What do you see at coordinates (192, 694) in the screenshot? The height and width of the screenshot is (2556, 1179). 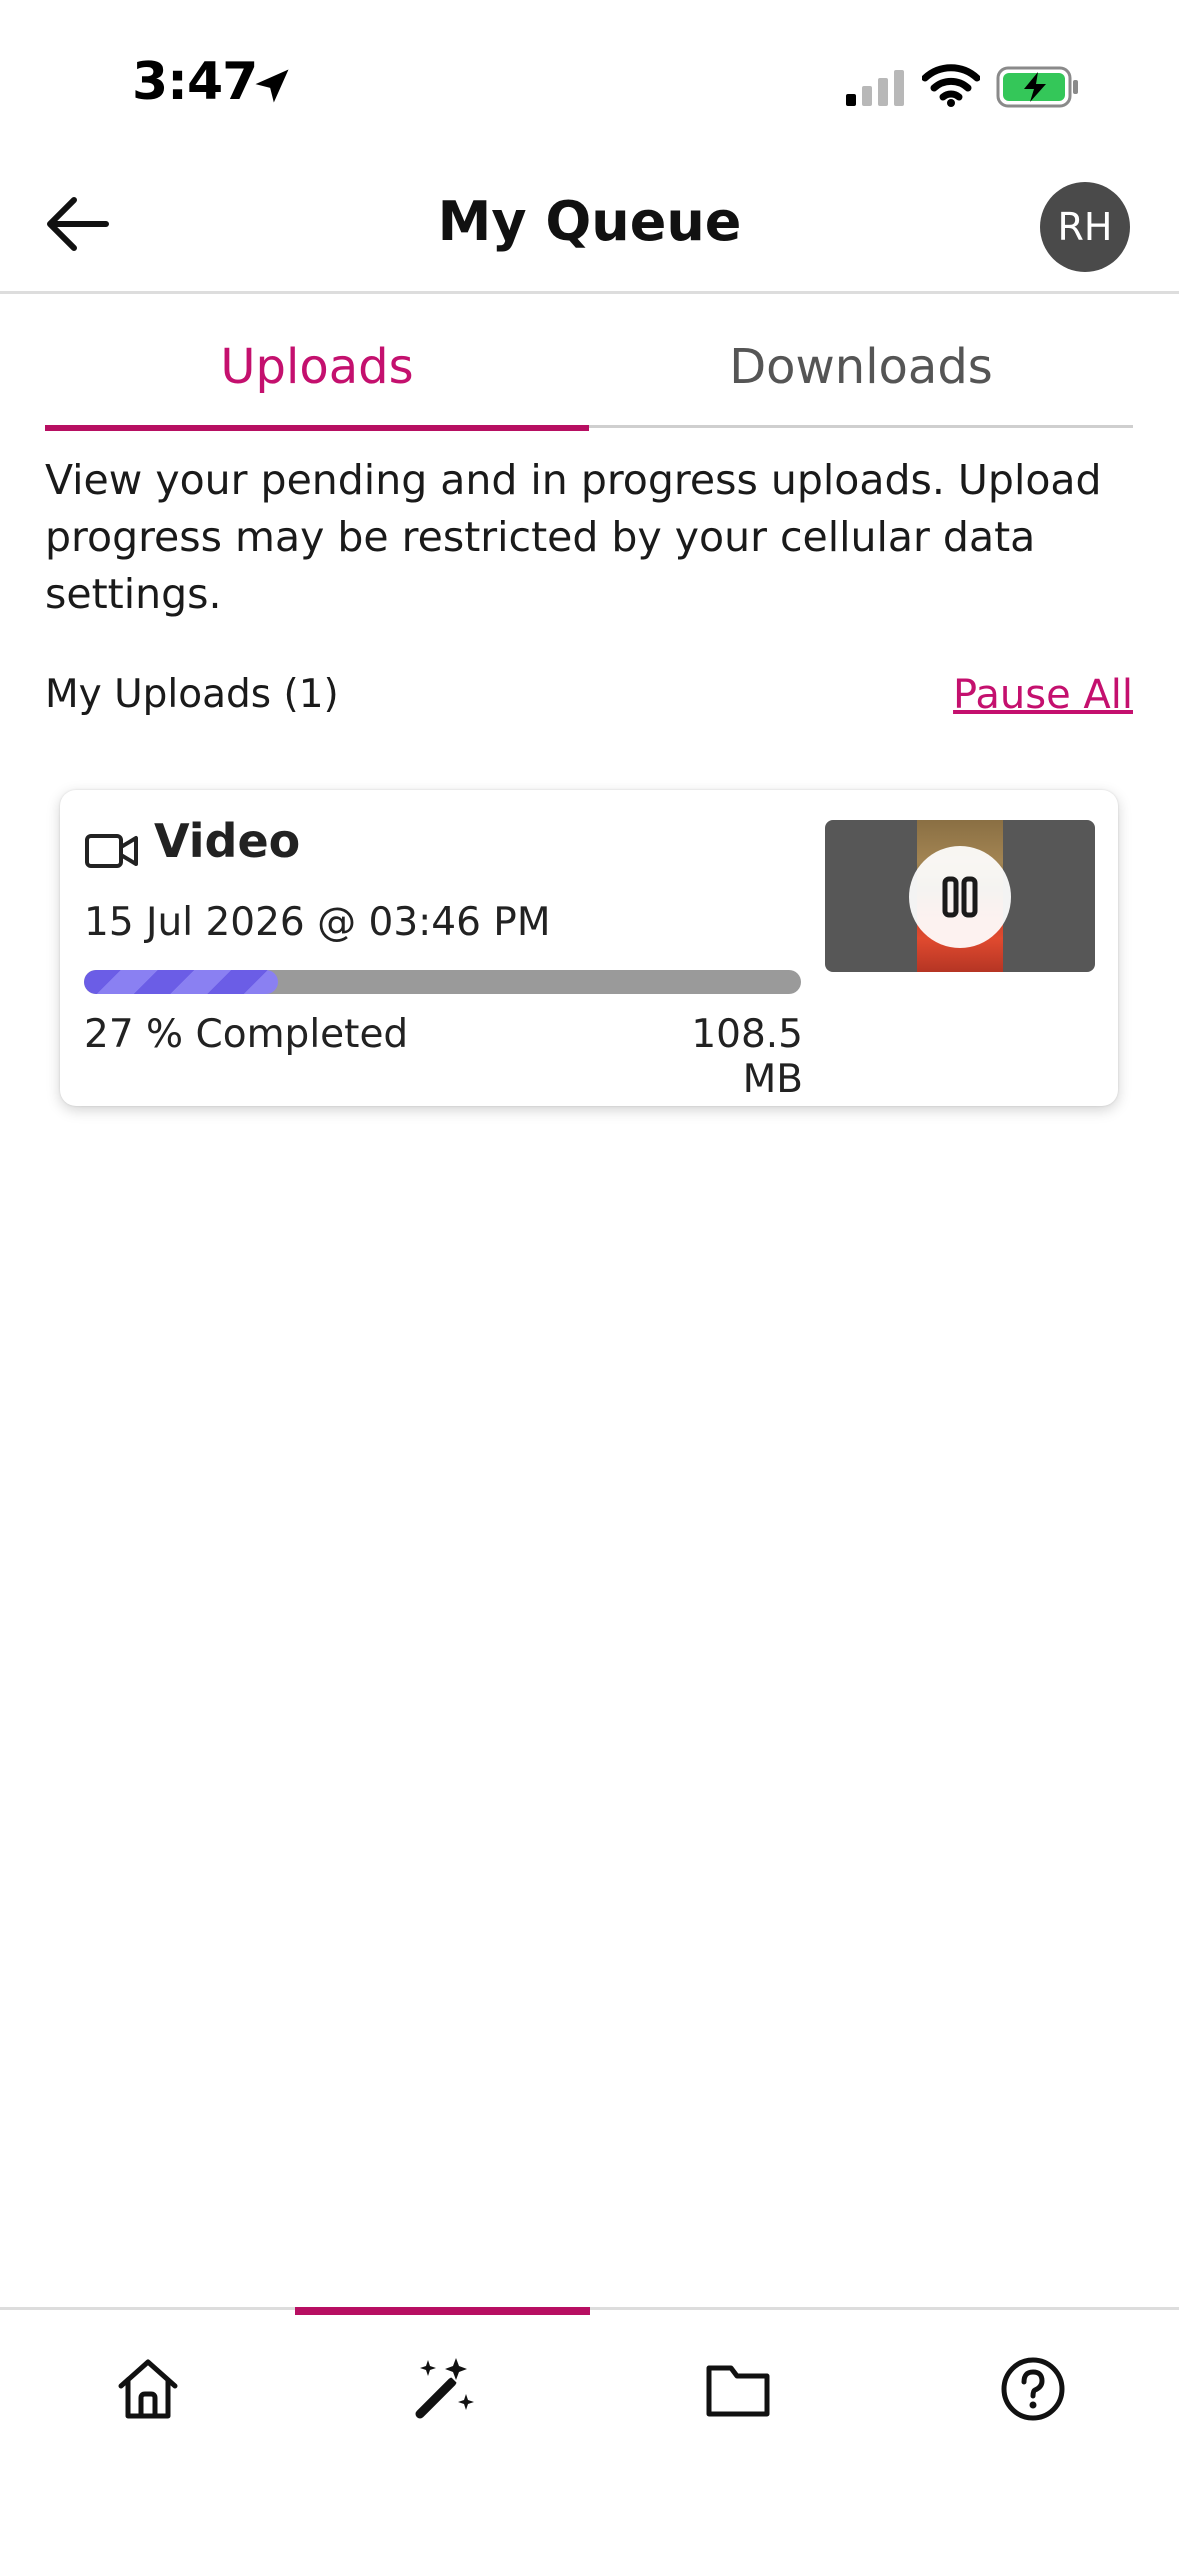 I see `my-uploads-title: My Uploads (1)` at bounding box center [192, 694].